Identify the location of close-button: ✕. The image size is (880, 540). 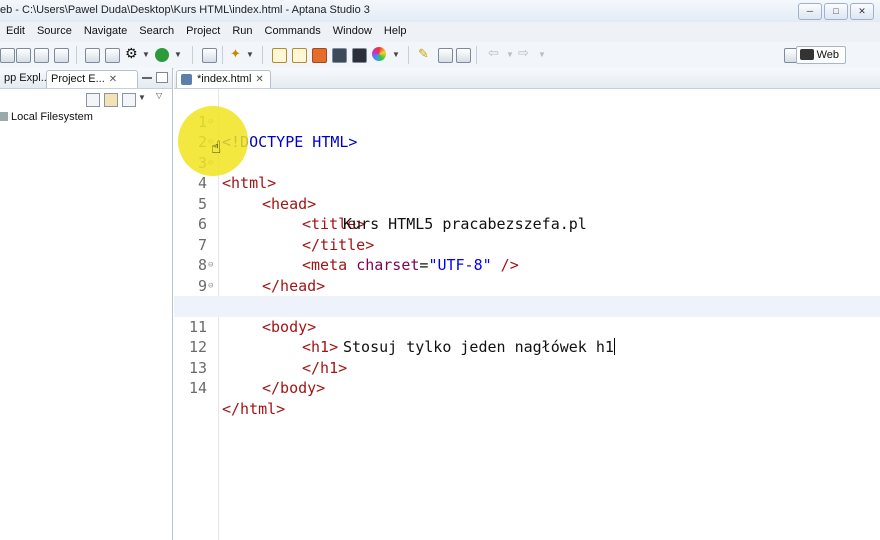
(862, 11).